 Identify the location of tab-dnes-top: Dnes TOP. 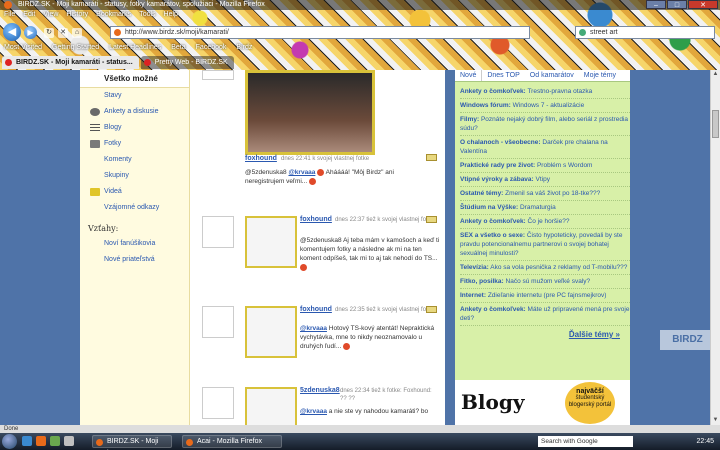
(503, 75).